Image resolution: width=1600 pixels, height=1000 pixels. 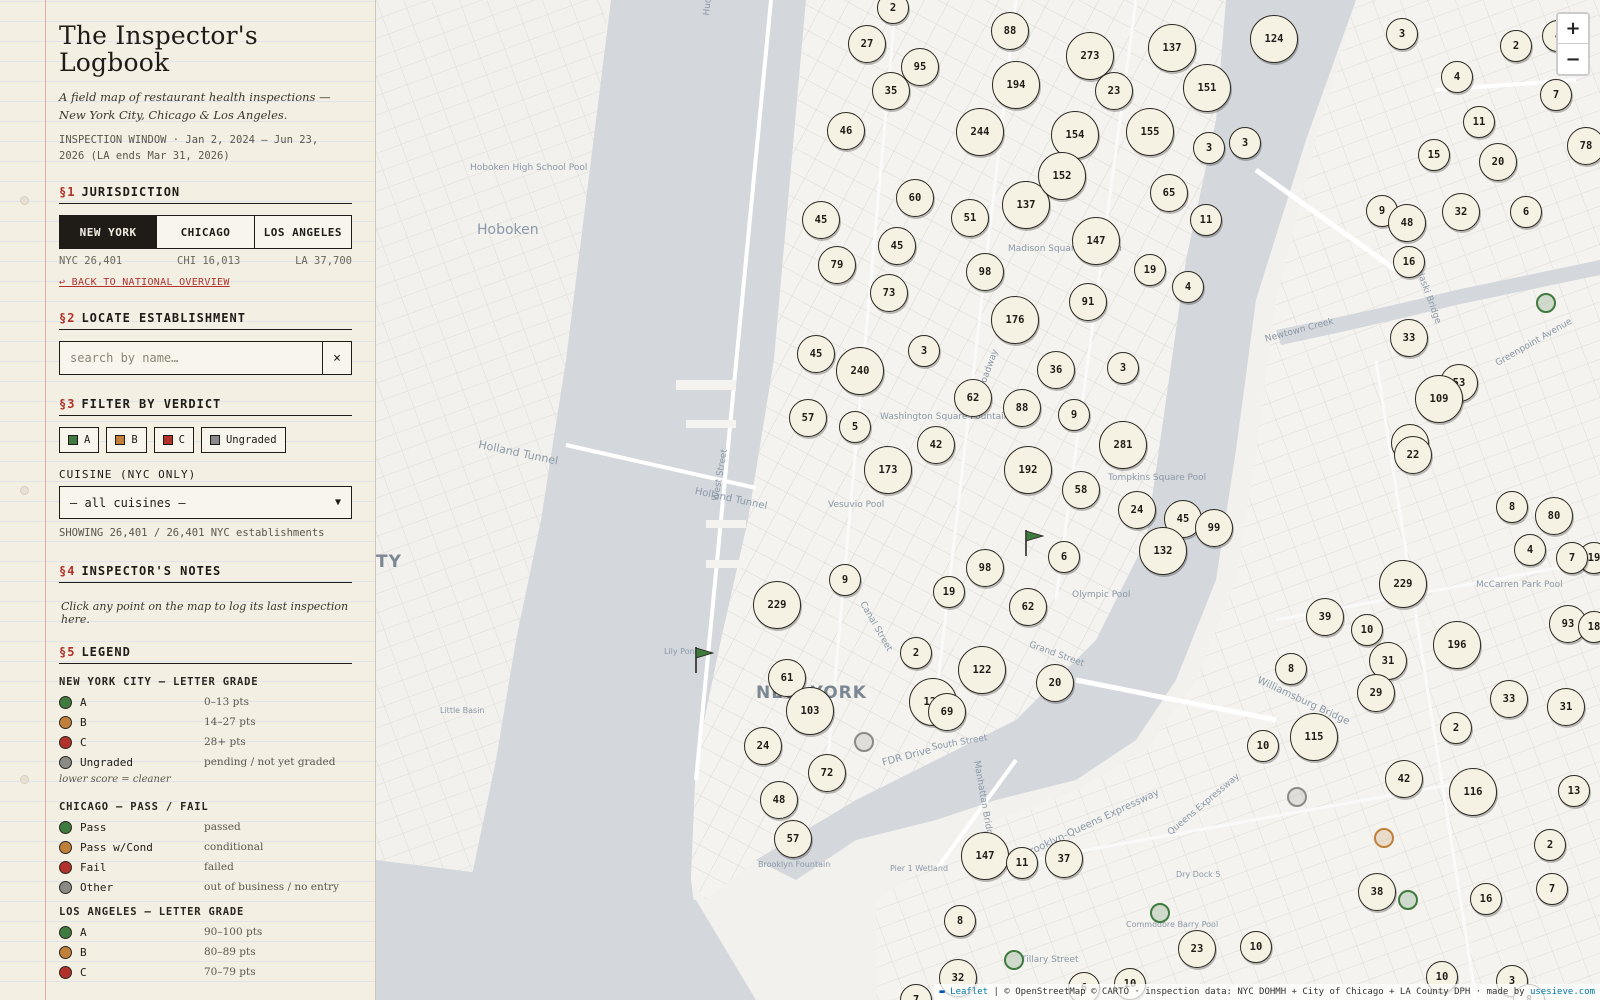 What do you see at coordinates (888, 470) in the screenshot?
I see `cluster-marker: 173` at bounding box center [888, 470].